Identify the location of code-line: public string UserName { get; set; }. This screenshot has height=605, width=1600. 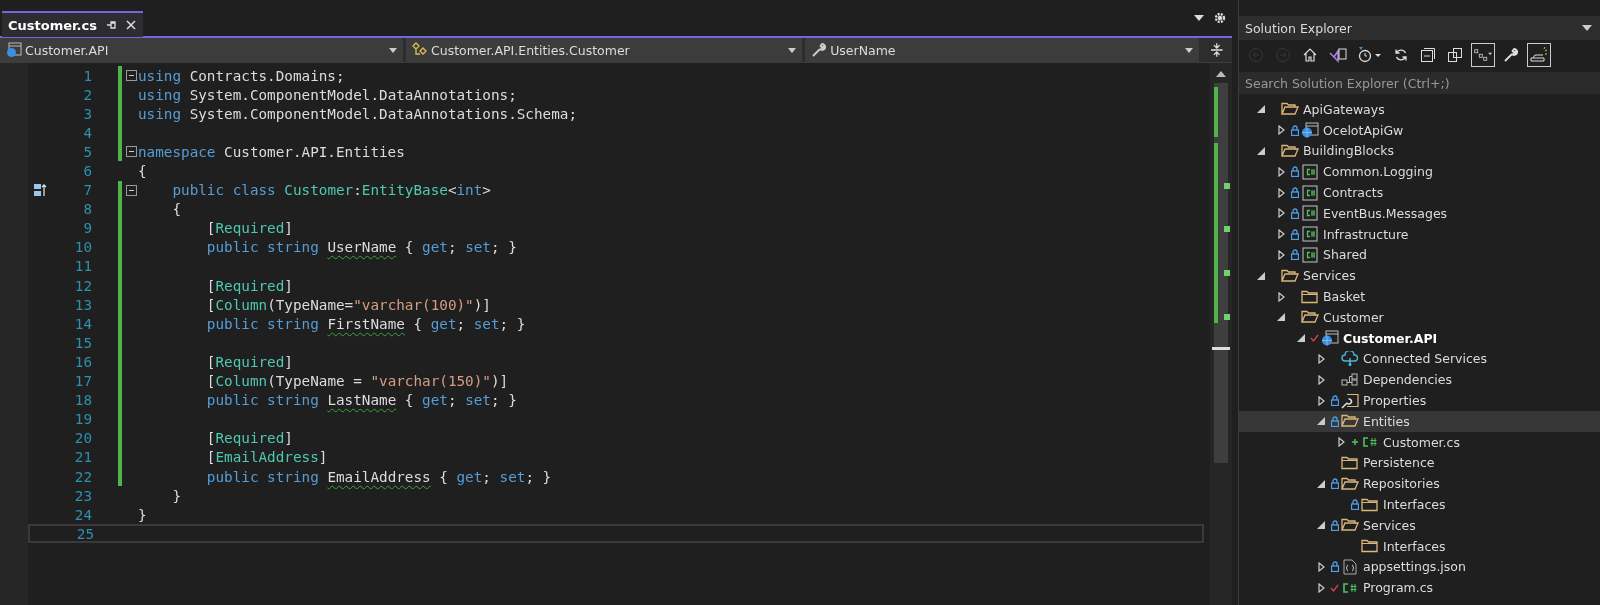
(361, 247).